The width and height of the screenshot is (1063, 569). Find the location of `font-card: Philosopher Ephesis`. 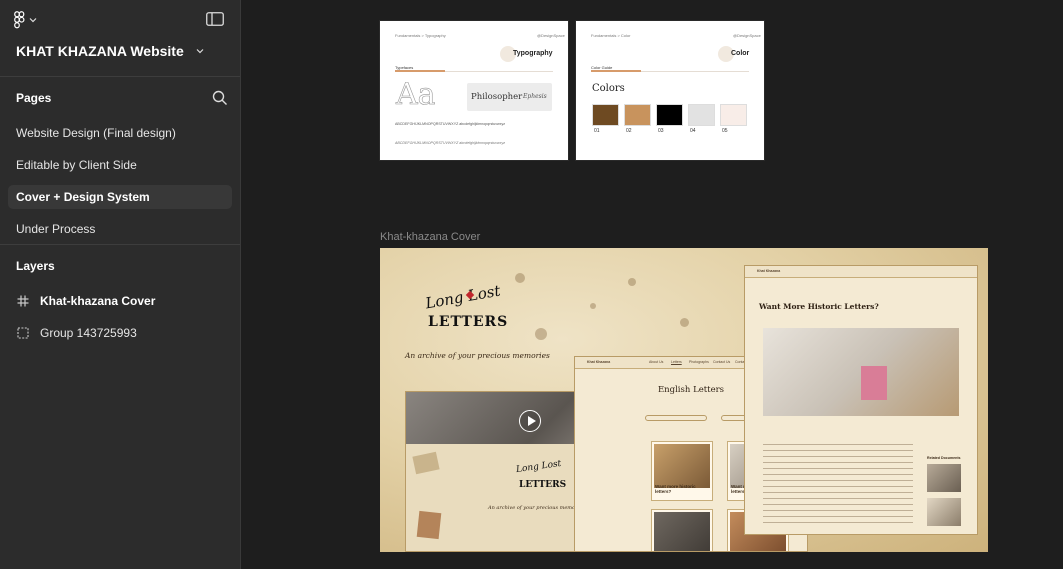

font-card: Philosopher Ephesis is located at coordinates (509, 97).